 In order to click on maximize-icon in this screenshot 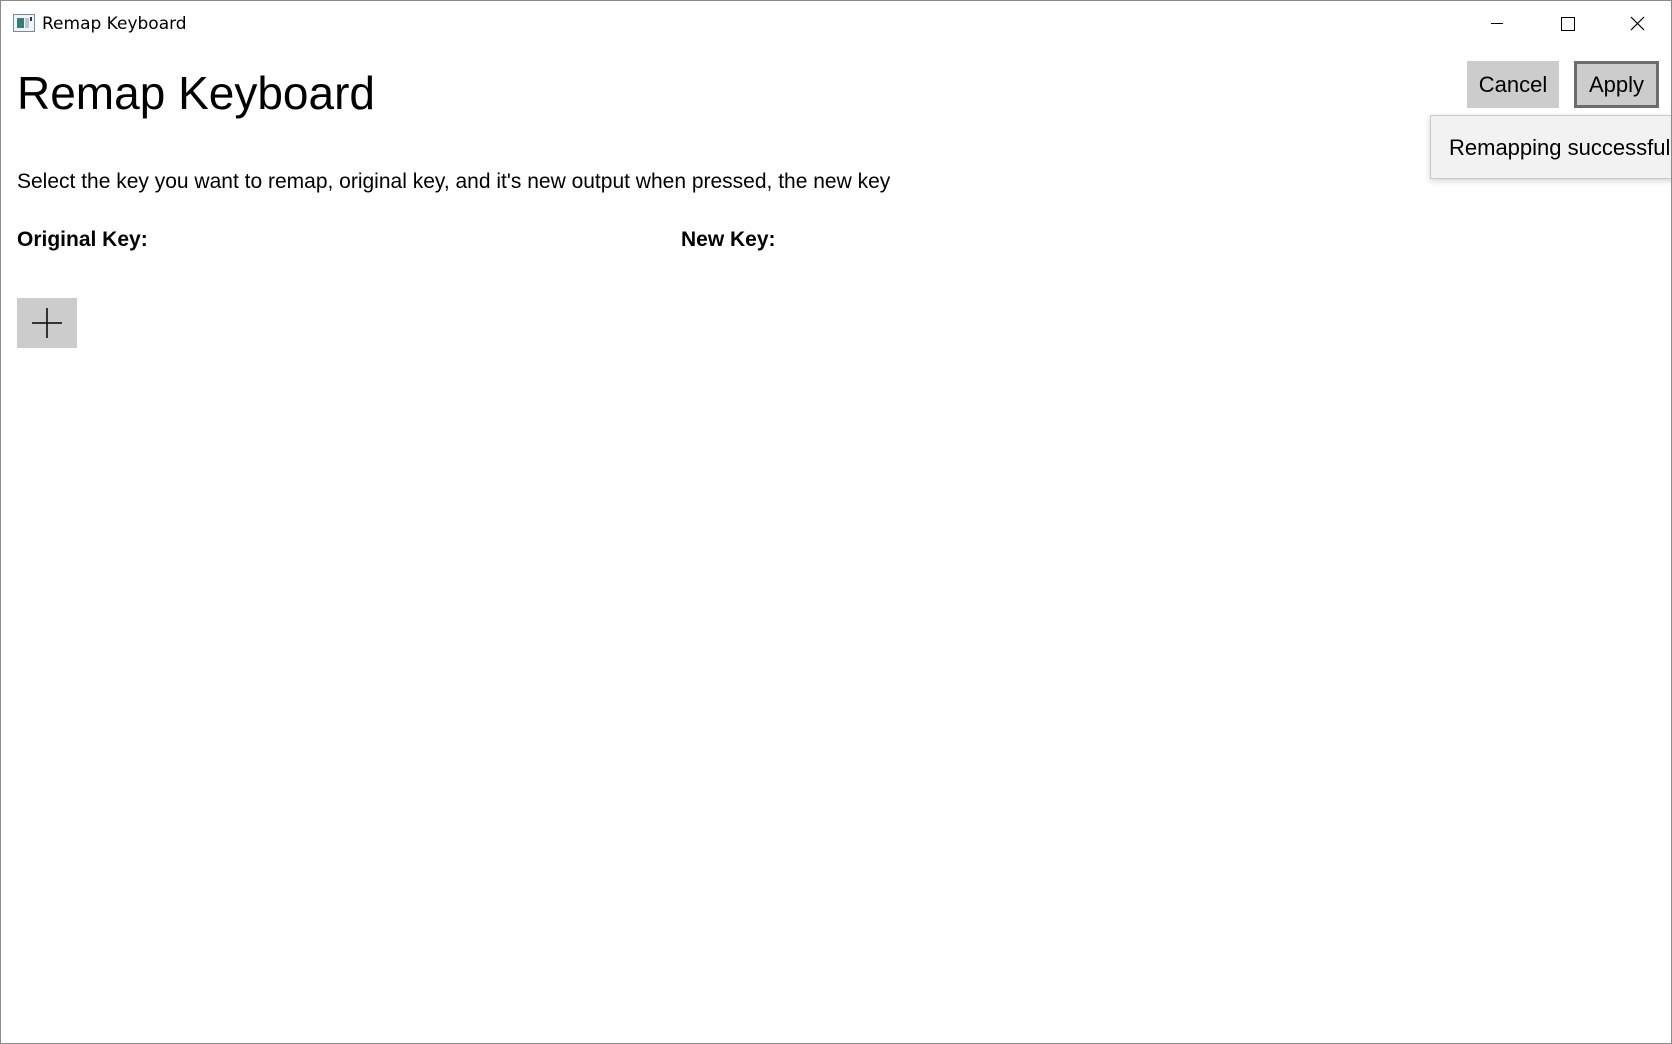, I will do `click(1568, 24)`.